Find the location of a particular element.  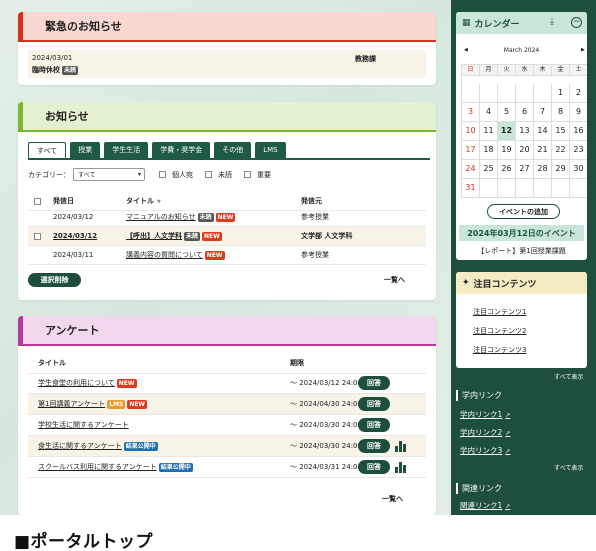

calendar-day: 14 is located at coordinates (543, 131).